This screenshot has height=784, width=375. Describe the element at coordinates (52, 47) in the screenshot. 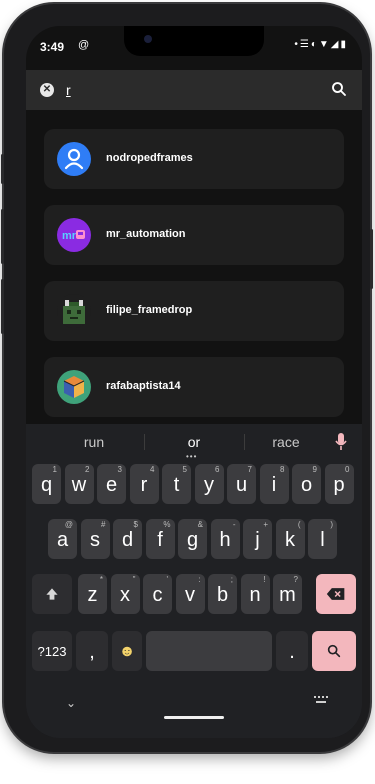

I see `status-time: 3:49` at that location.